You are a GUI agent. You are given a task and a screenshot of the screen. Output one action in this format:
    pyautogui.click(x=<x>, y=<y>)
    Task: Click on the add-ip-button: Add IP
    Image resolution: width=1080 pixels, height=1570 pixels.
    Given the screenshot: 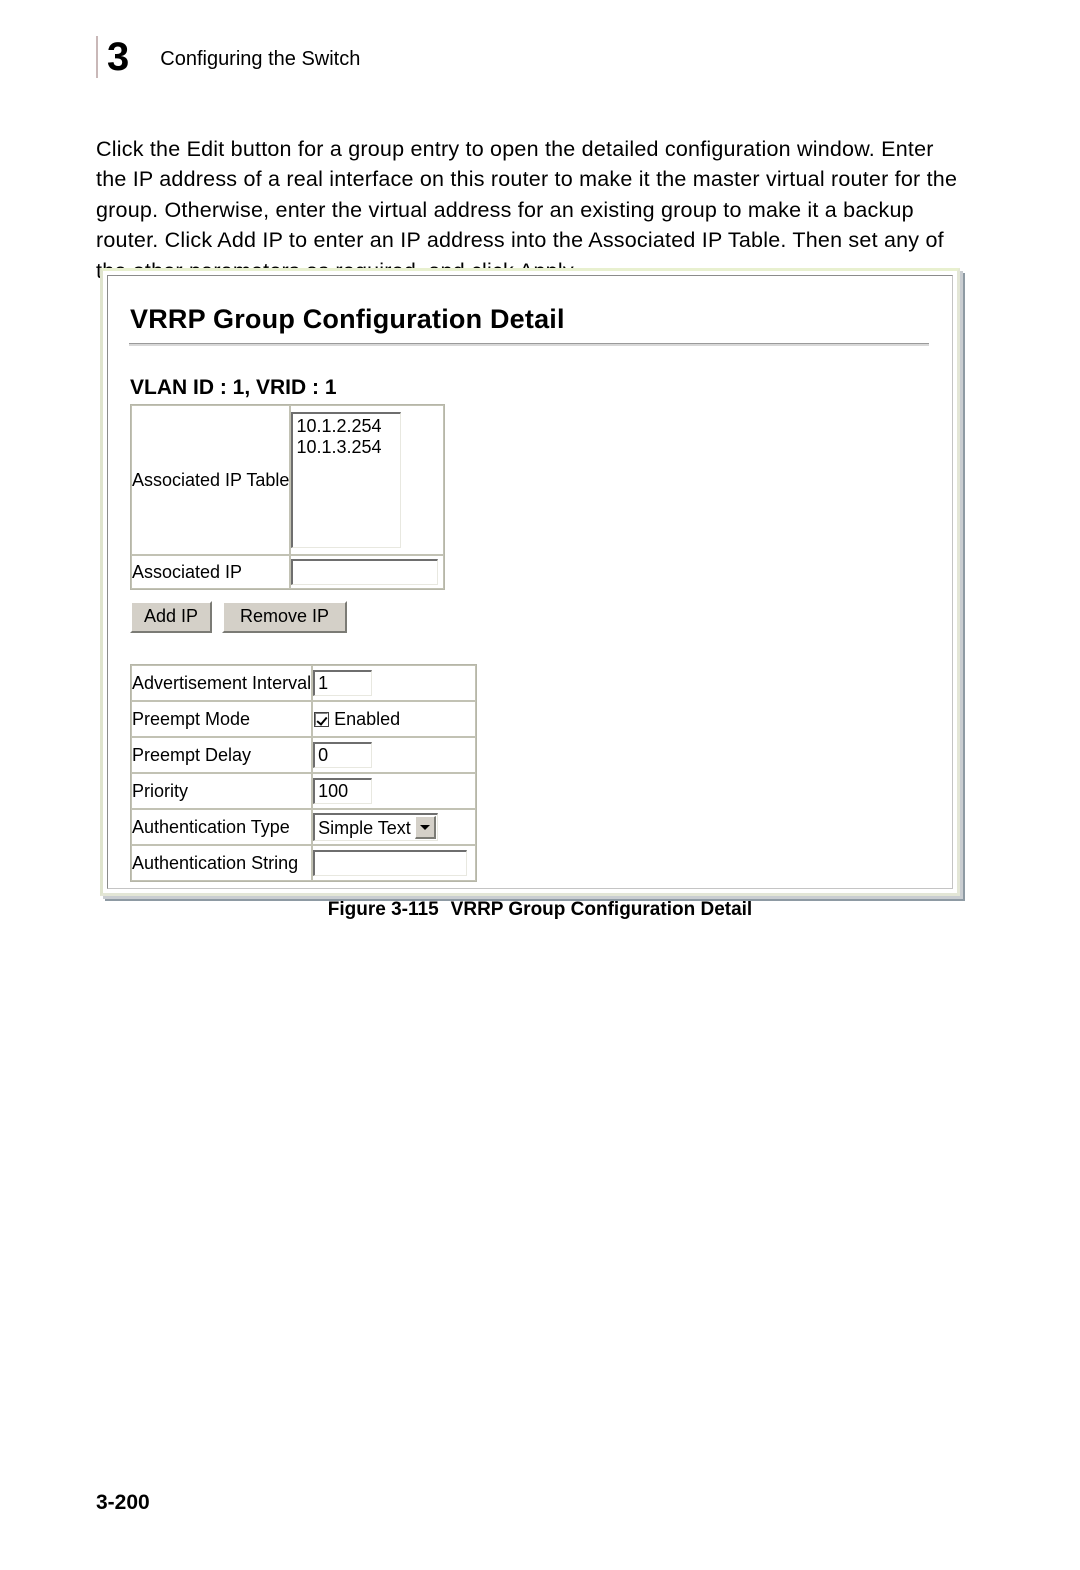 What is the action you would take?
    pyautogui.click(x=171, y=617)
    